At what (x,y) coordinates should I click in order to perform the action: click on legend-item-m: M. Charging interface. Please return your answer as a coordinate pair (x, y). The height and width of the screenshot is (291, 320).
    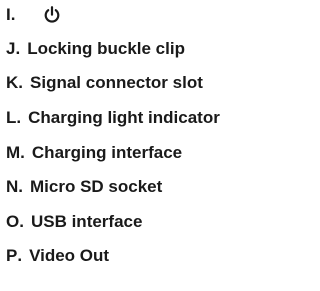
    Looking at the image, I should click on (94, 153).